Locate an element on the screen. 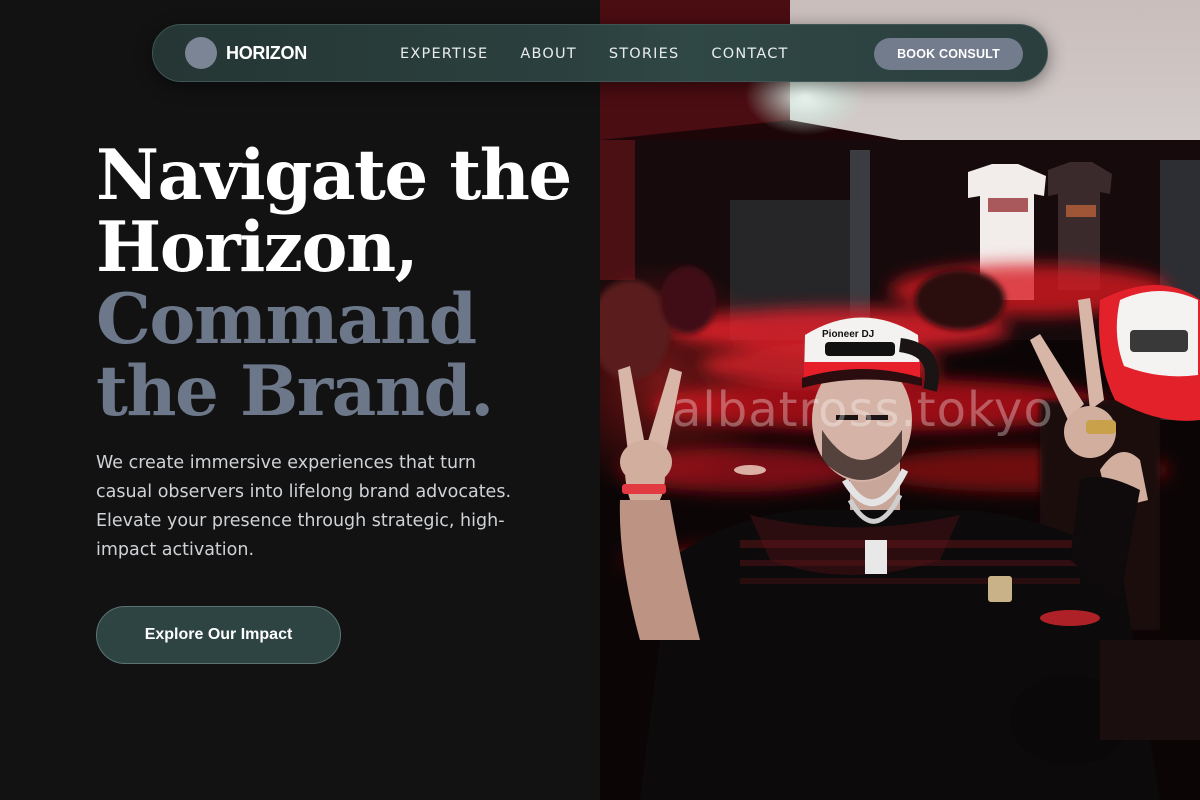 This screenshot has width=1200, height=800. brand-logo: HORIZON is located at coordinates (246, 53).